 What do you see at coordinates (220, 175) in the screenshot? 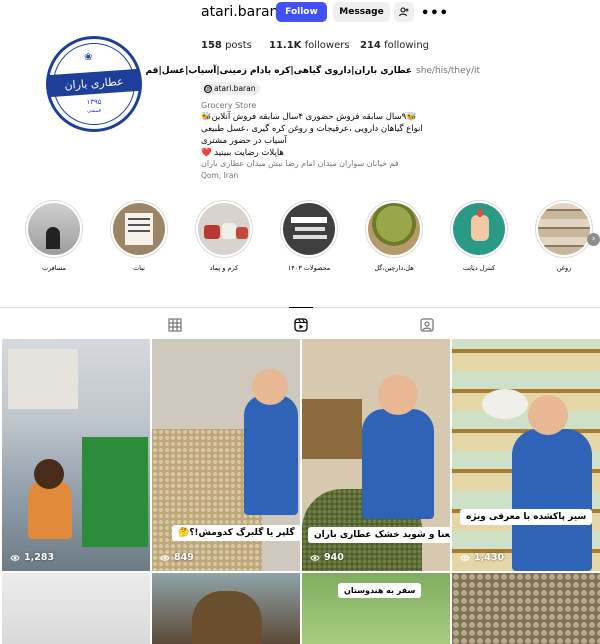
I see `profile-city: Qom, Iran` at bounding box center [220, 175].